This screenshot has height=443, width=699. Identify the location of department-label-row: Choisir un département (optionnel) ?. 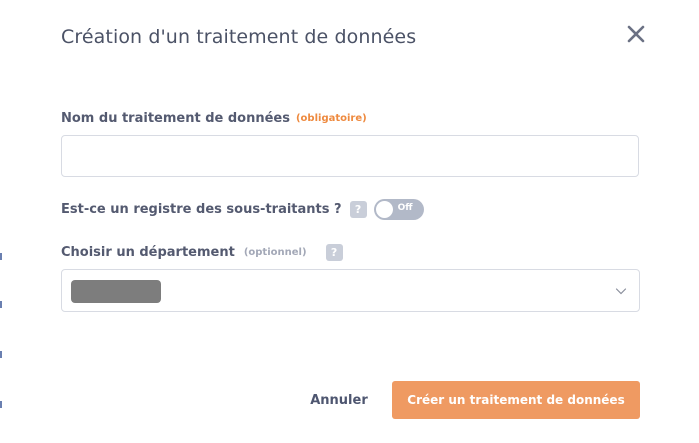
(202, 252).